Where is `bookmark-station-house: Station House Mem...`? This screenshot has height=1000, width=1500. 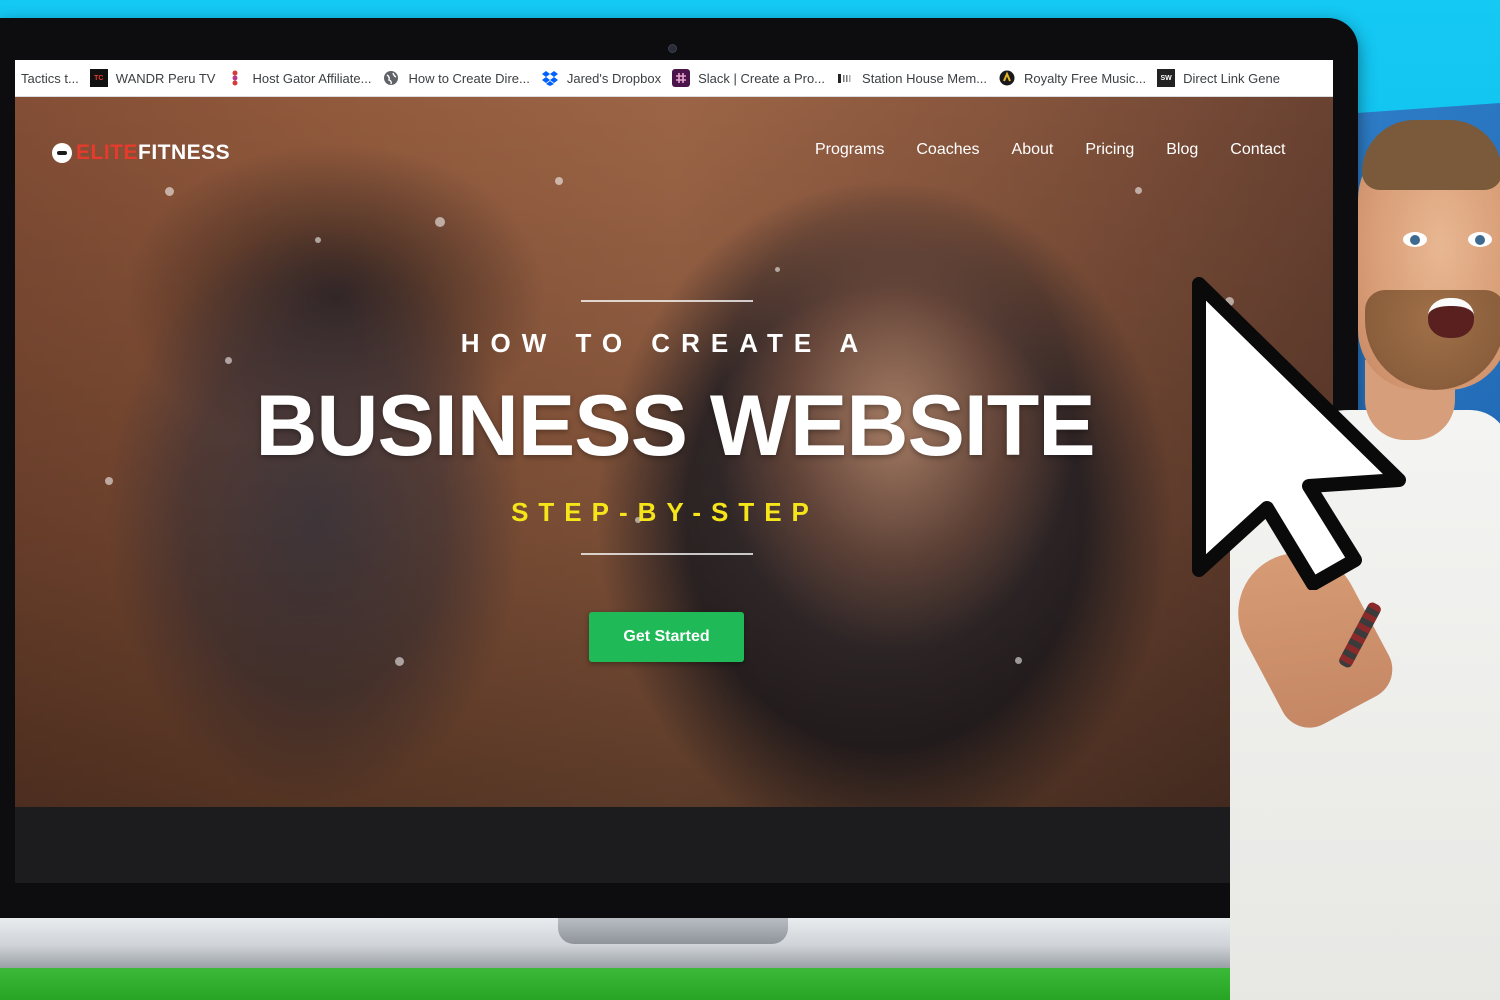 bookmark-station-house: Station House Mem... is located at coordinates (915, 78).